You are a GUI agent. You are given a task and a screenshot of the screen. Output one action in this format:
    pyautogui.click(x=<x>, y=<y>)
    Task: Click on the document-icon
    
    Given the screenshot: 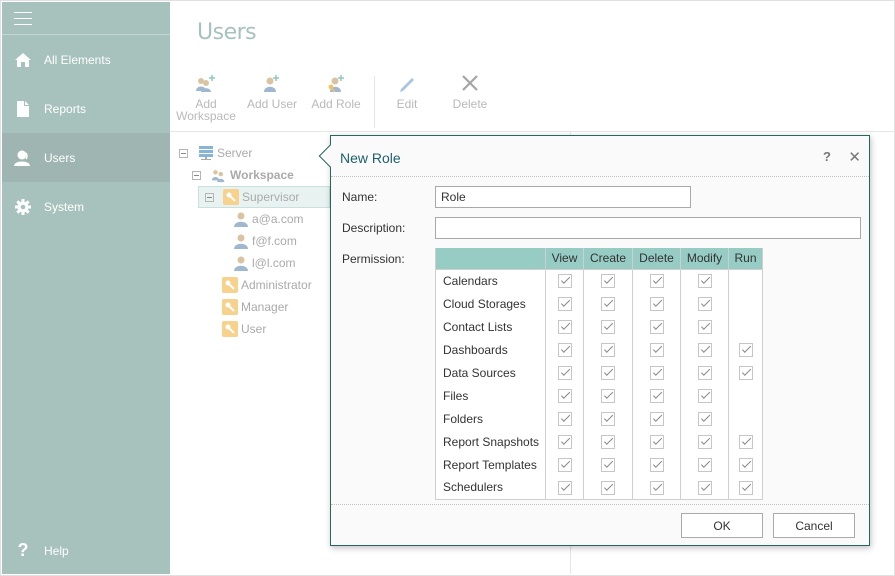 What is the action you would take?
    pyautogui.click(x=23, y=108)
    